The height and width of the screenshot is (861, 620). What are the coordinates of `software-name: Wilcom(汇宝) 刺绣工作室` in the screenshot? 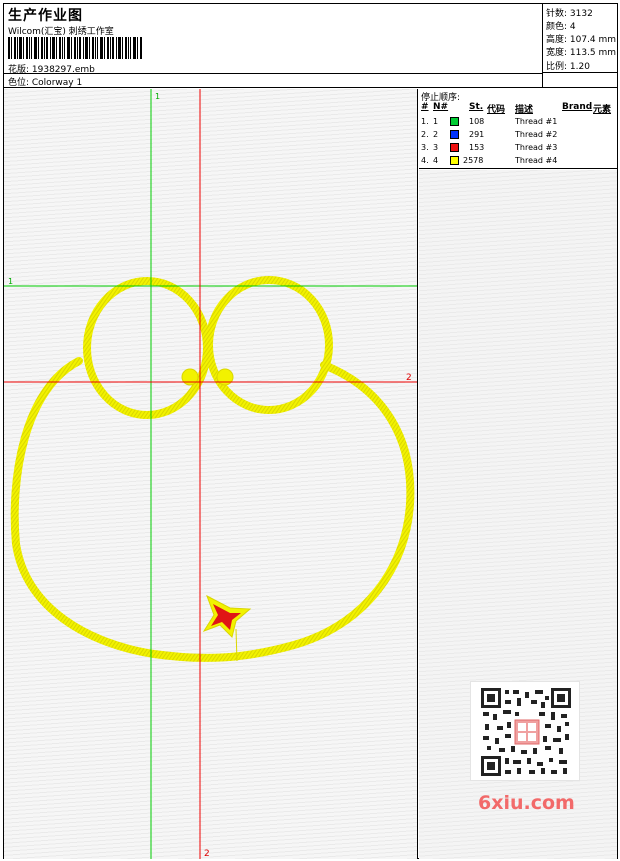 It's located at (61, 32).